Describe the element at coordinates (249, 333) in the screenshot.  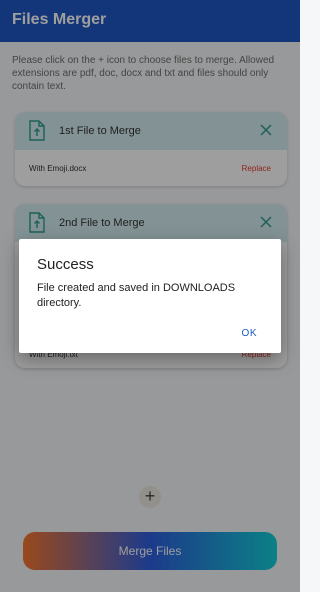
I see `ok-button: OK` at that location.